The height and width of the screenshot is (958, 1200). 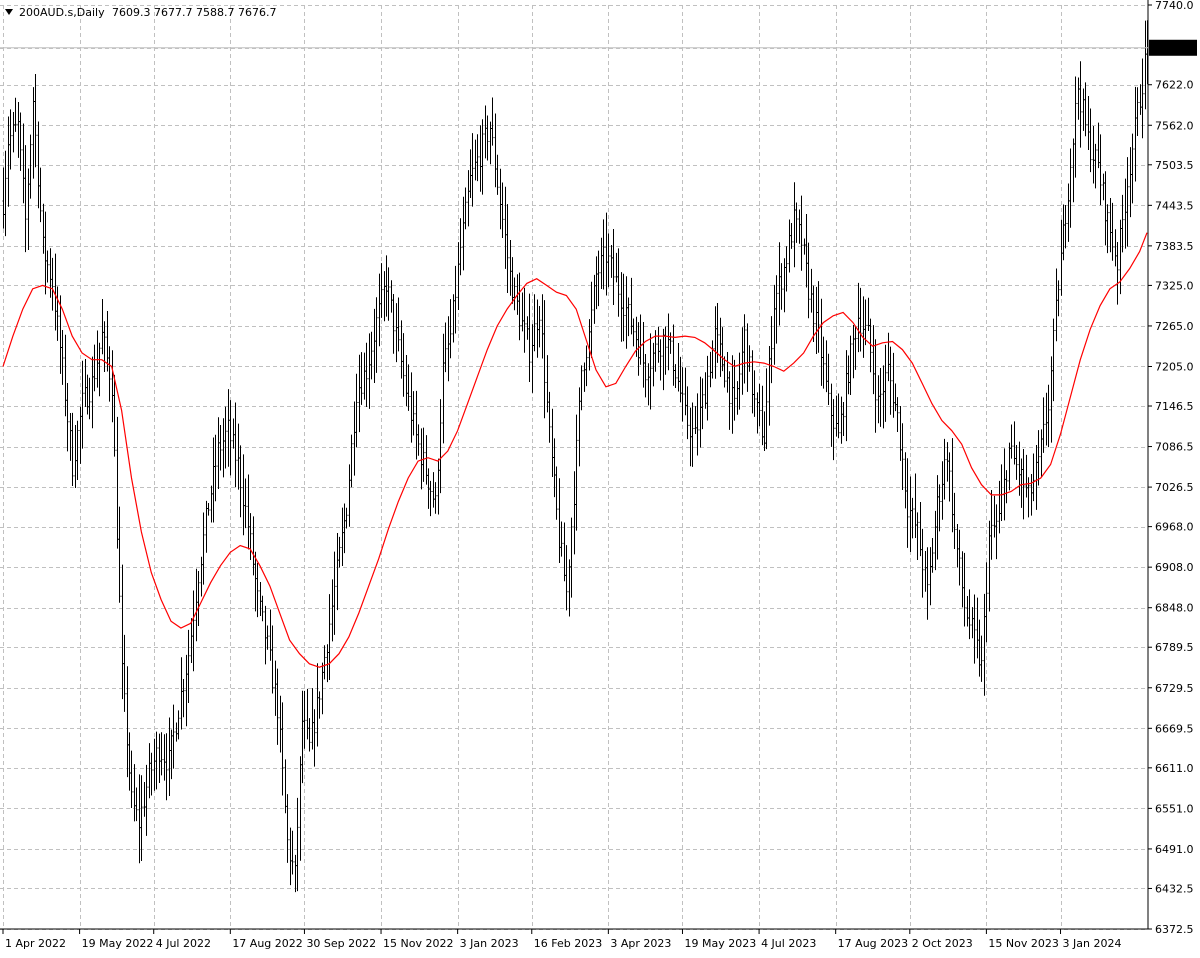 What do you see at coordinates (1174, 447) in the screenshot?
I see `y-tick-label: 7086.5` at bounding box center [1174, 447].